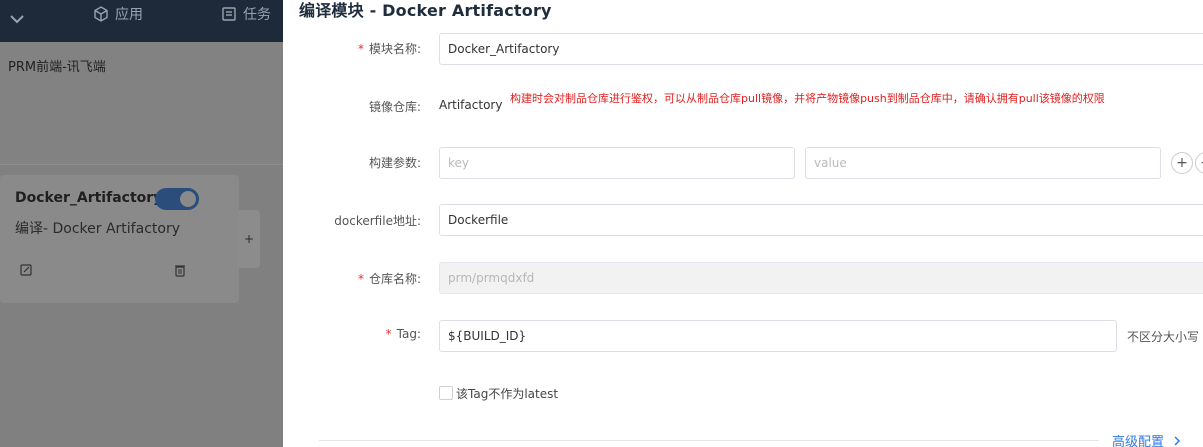 This screenshot has width=1203, height=447. Describe the element at coordinates (821, 220) in the screenshot. I see `dockerfile-input: Dockerfile` at that location.